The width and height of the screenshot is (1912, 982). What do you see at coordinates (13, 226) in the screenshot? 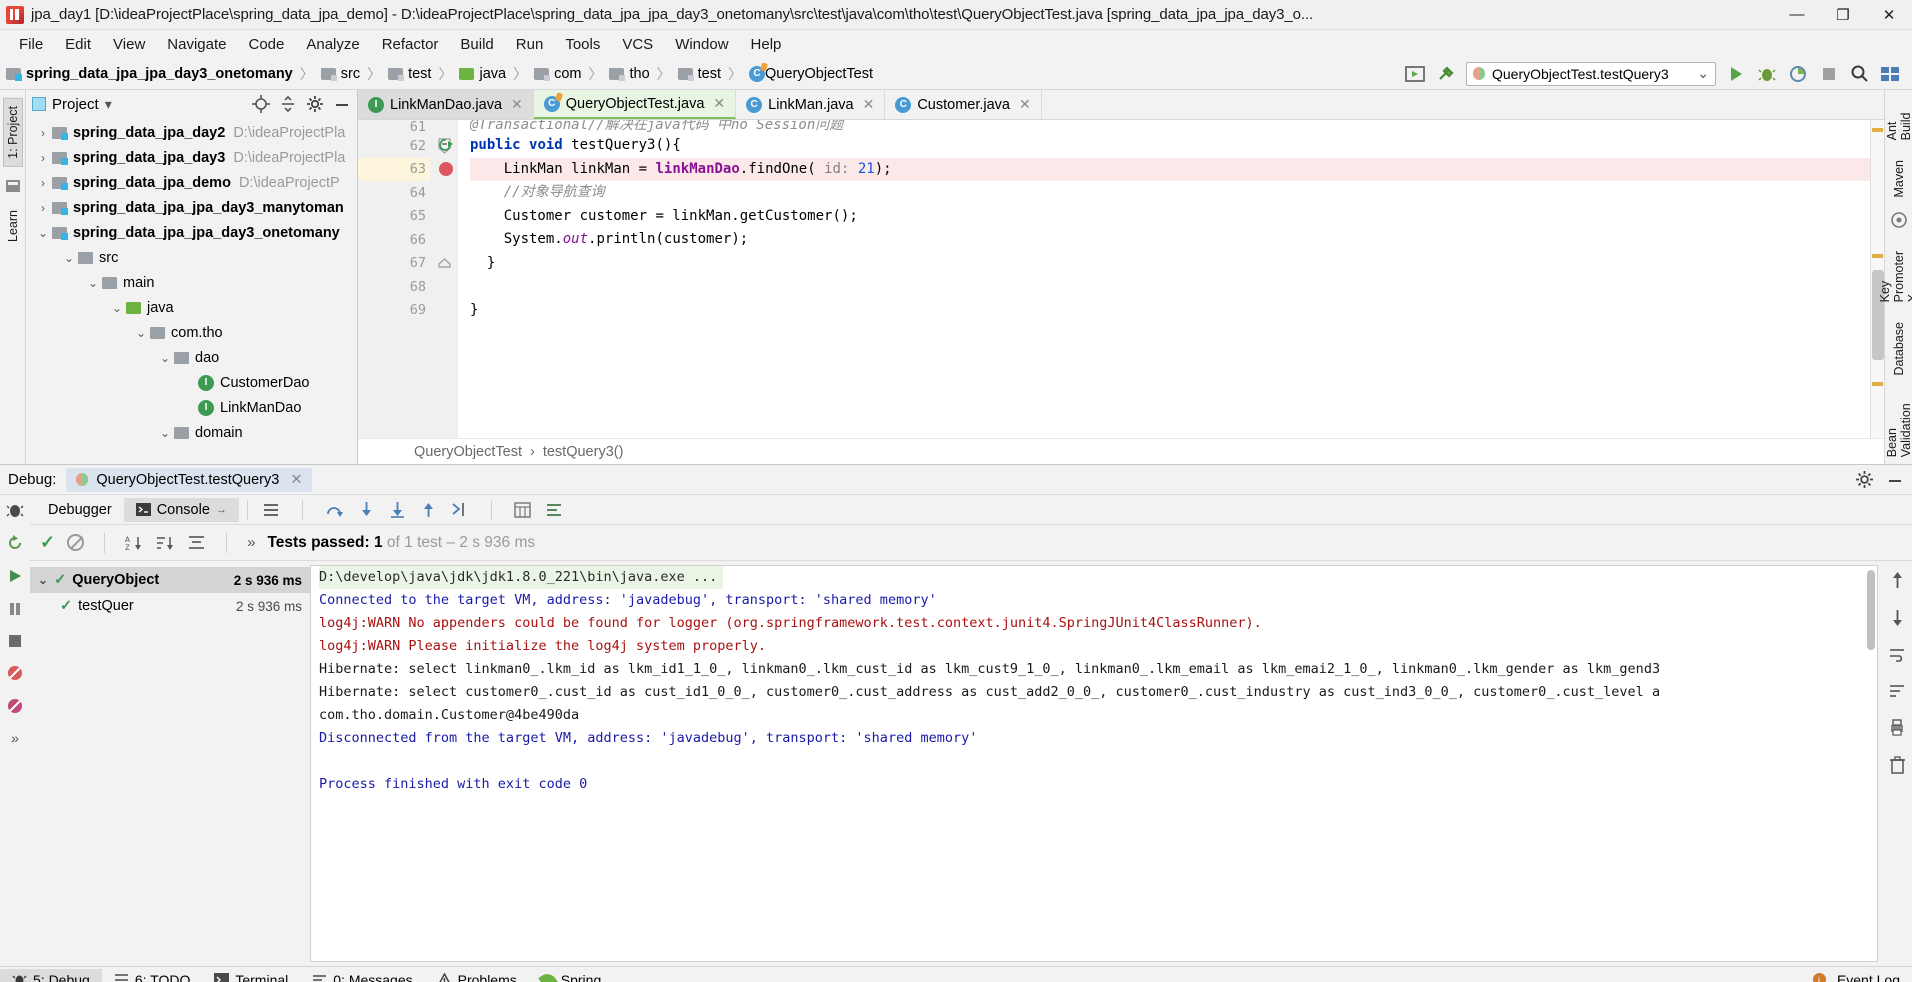
I see `tool-window-tab-learn: Learn` at bounding box center [13, 226].